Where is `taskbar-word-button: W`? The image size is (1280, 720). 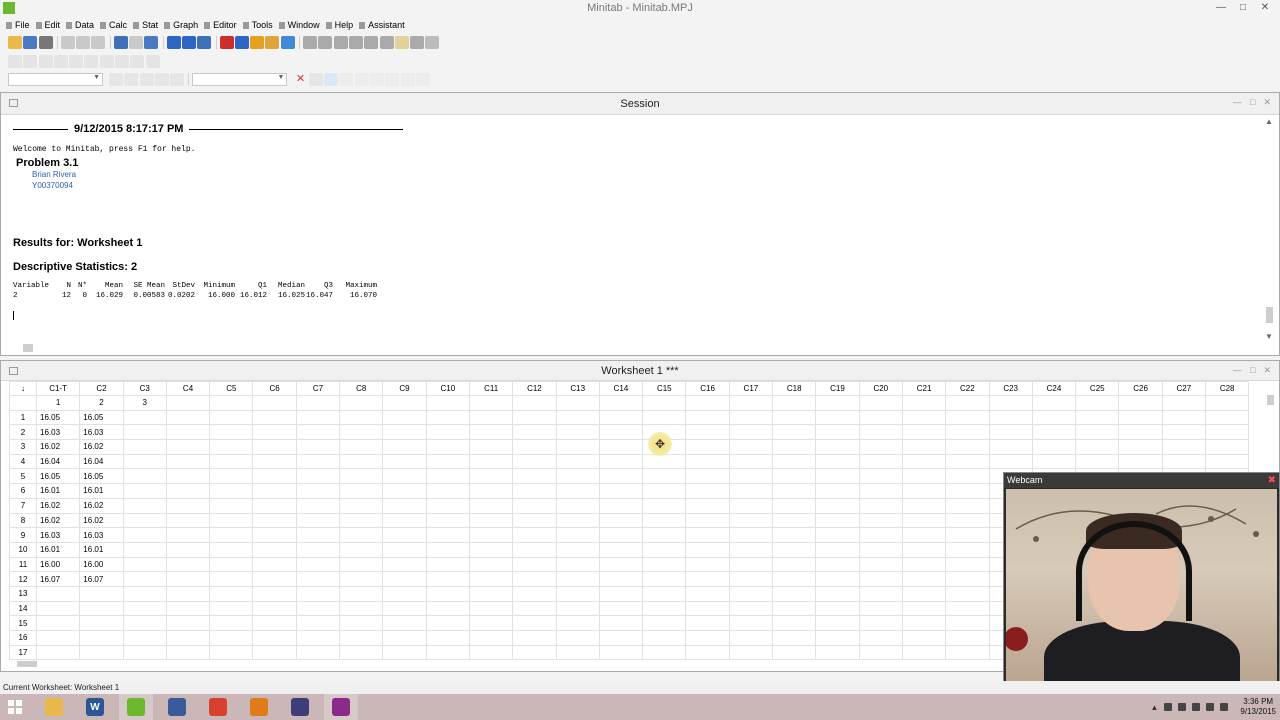 taskbar-word-button: W is located at coordinates (95, 707).